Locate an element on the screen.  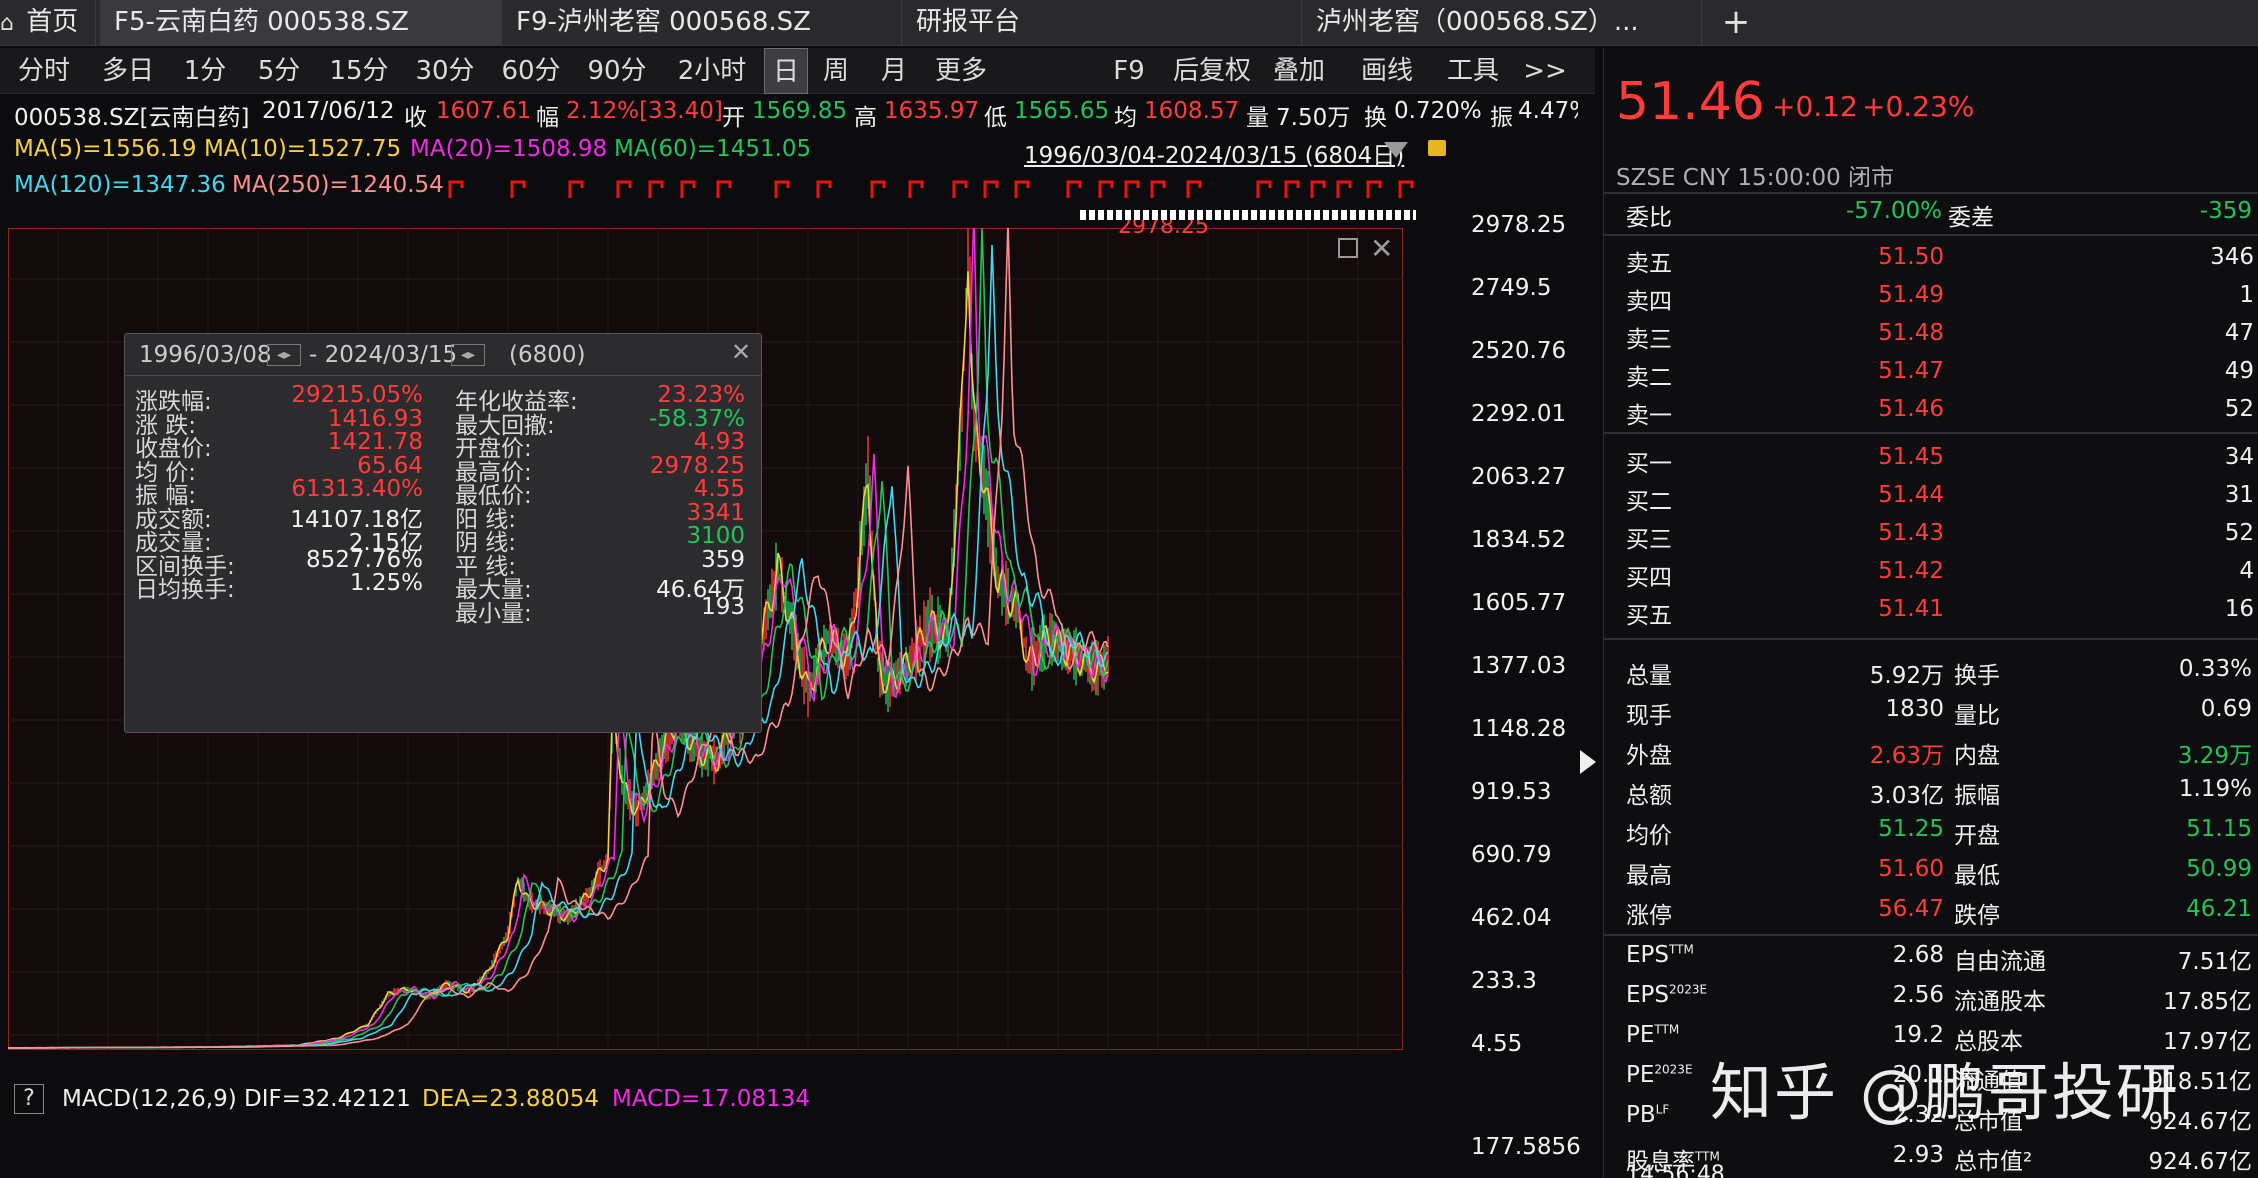
overlay-button: 叠加 is located at coordinates (1299, 71).